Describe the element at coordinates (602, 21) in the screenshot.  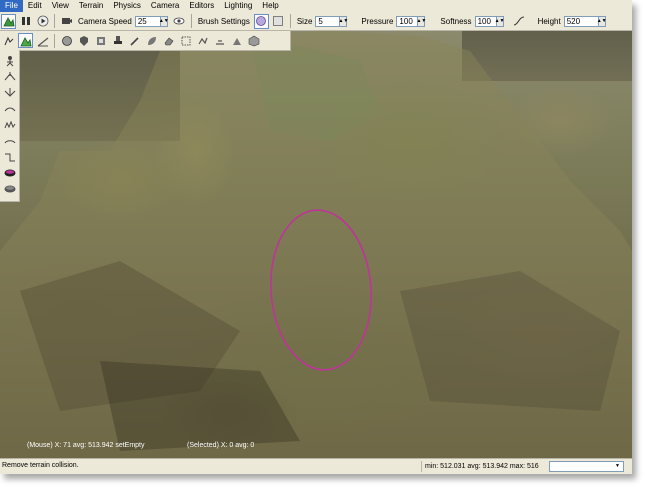
I see `height-spinner: ▲▼` at that location.